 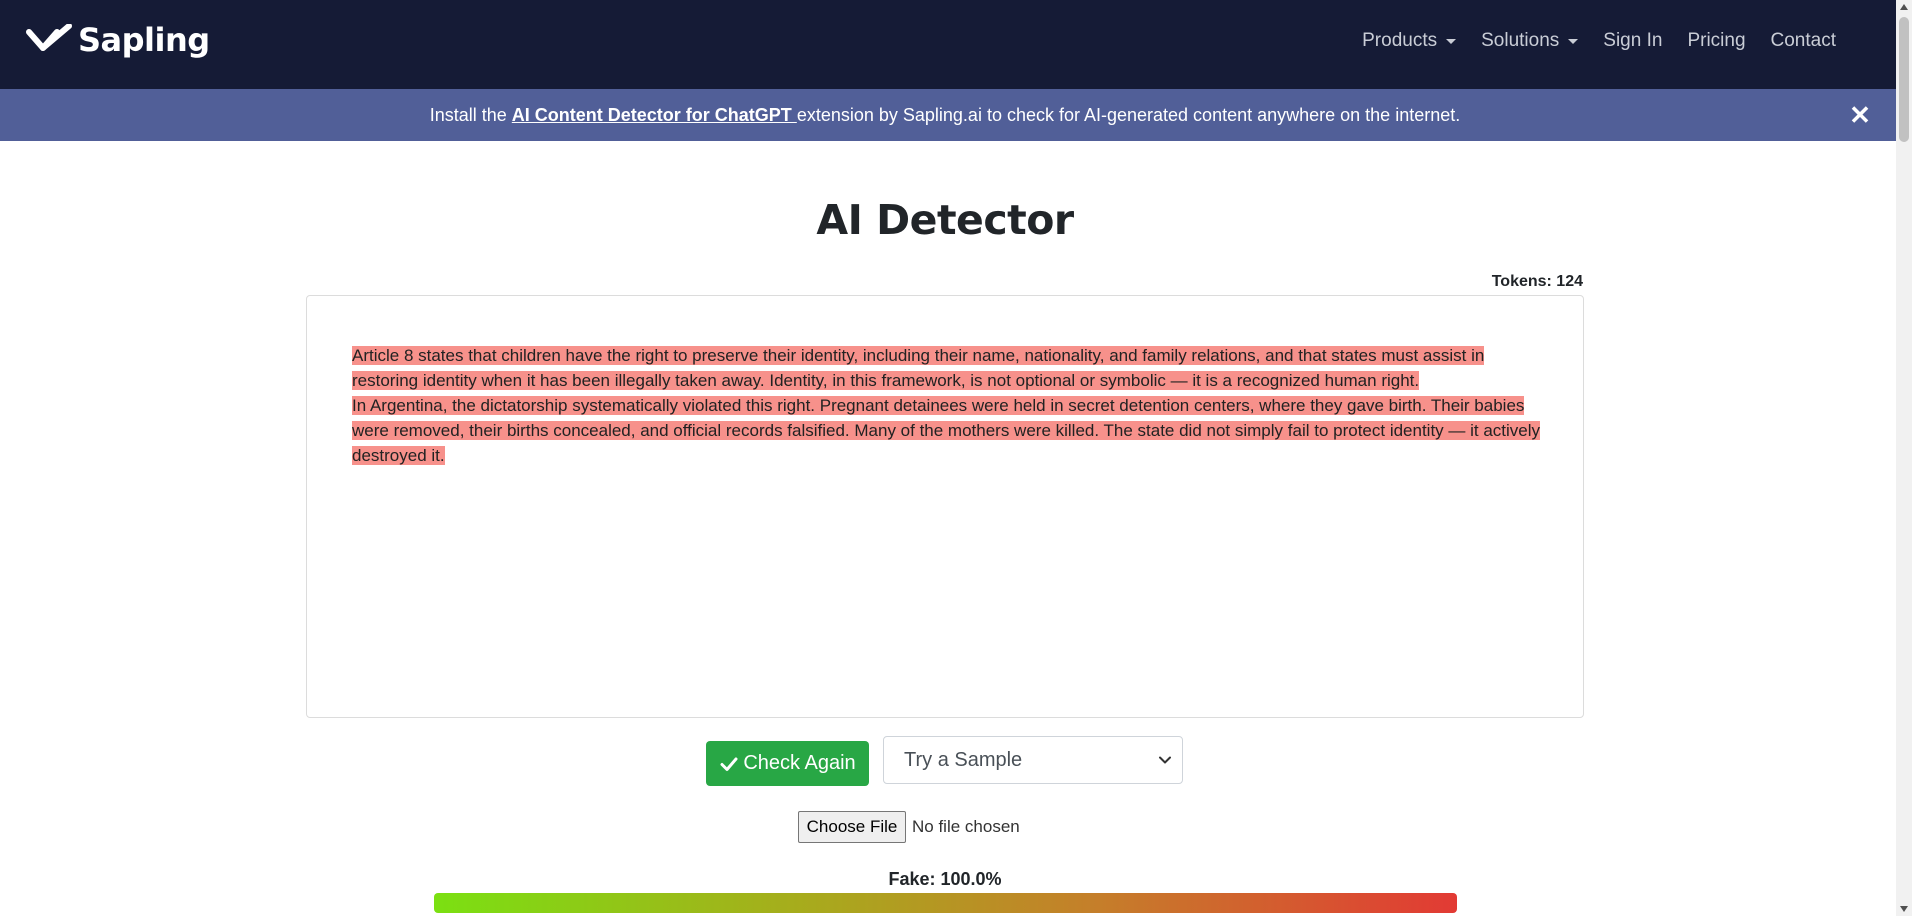 What do you see at coordinates (1860, 115) in the screenshot?
I see `close-icon: ✕` at bounding box center [1860, 115].